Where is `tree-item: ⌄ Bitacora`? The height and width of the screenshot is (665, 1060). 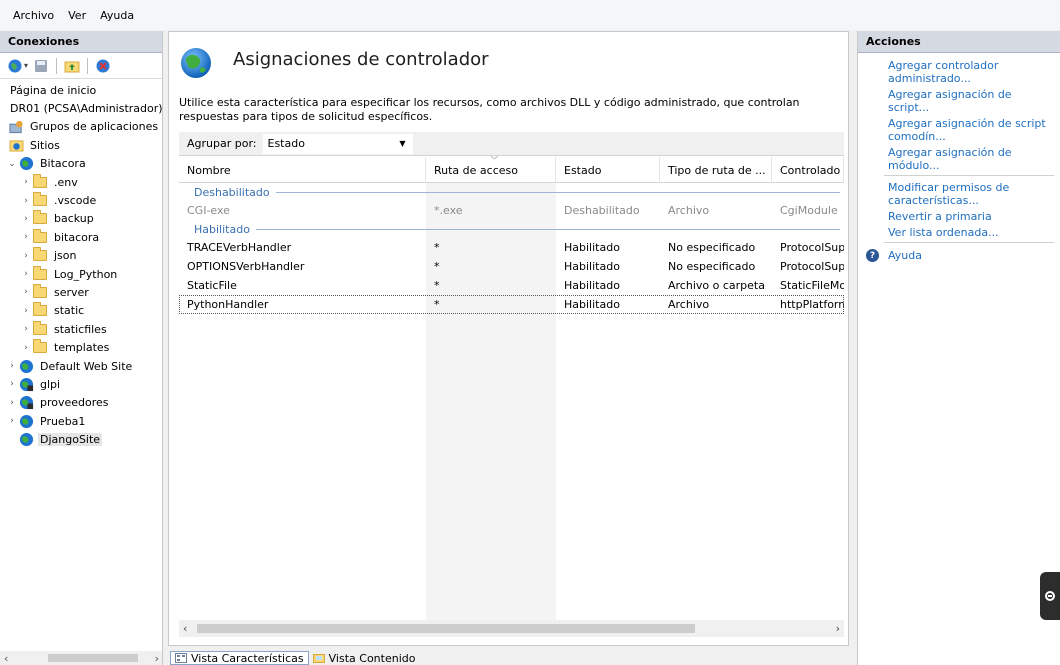 tree-item: ⌄ Bitacora is located at coordinates (81, 164).